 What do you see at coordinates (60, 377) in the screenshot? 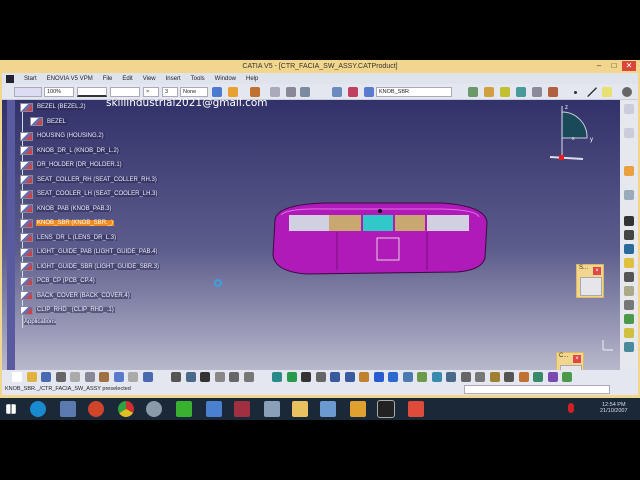
I see `print-icon` at bounding box center [60, 377].